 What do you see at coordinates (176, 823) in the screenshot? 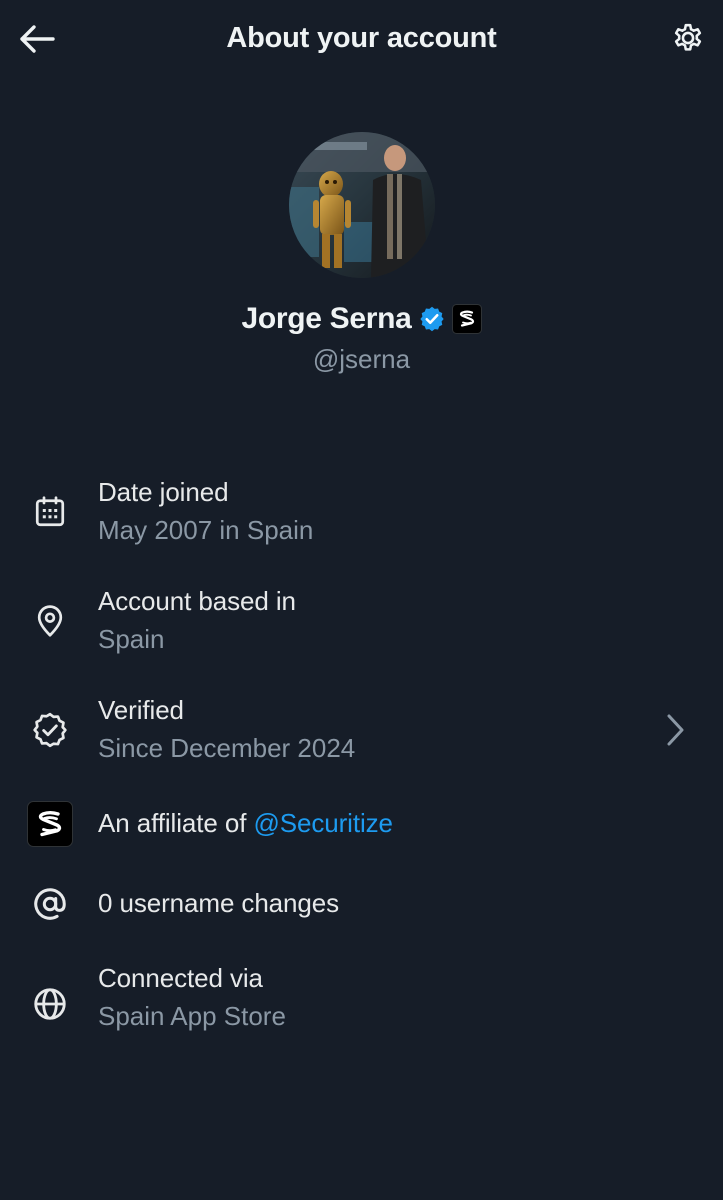
I see `affiliate-prefix: An affiliate of` at bounding box center [176, 823].